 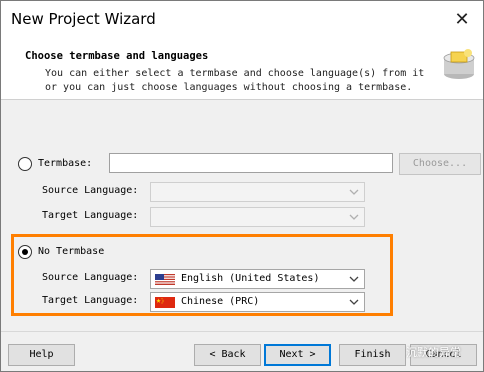 What do you see at coordinates (117, 56) in the screenshot?
I see `header-title: Choose termbase and languages` at bounding box center [117, 56].